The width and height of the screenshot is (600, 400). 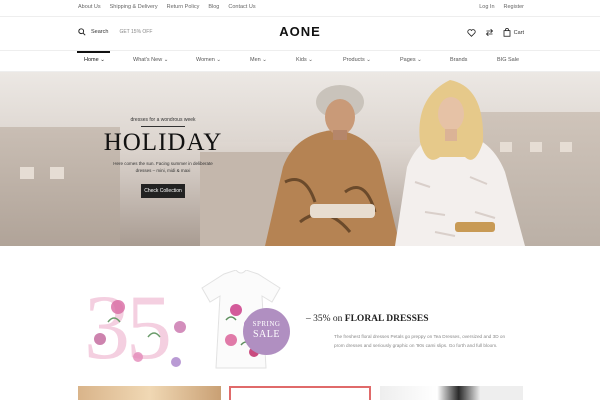 I want to click on check-collection-button: Check Collection, so click(x=163, y=191).